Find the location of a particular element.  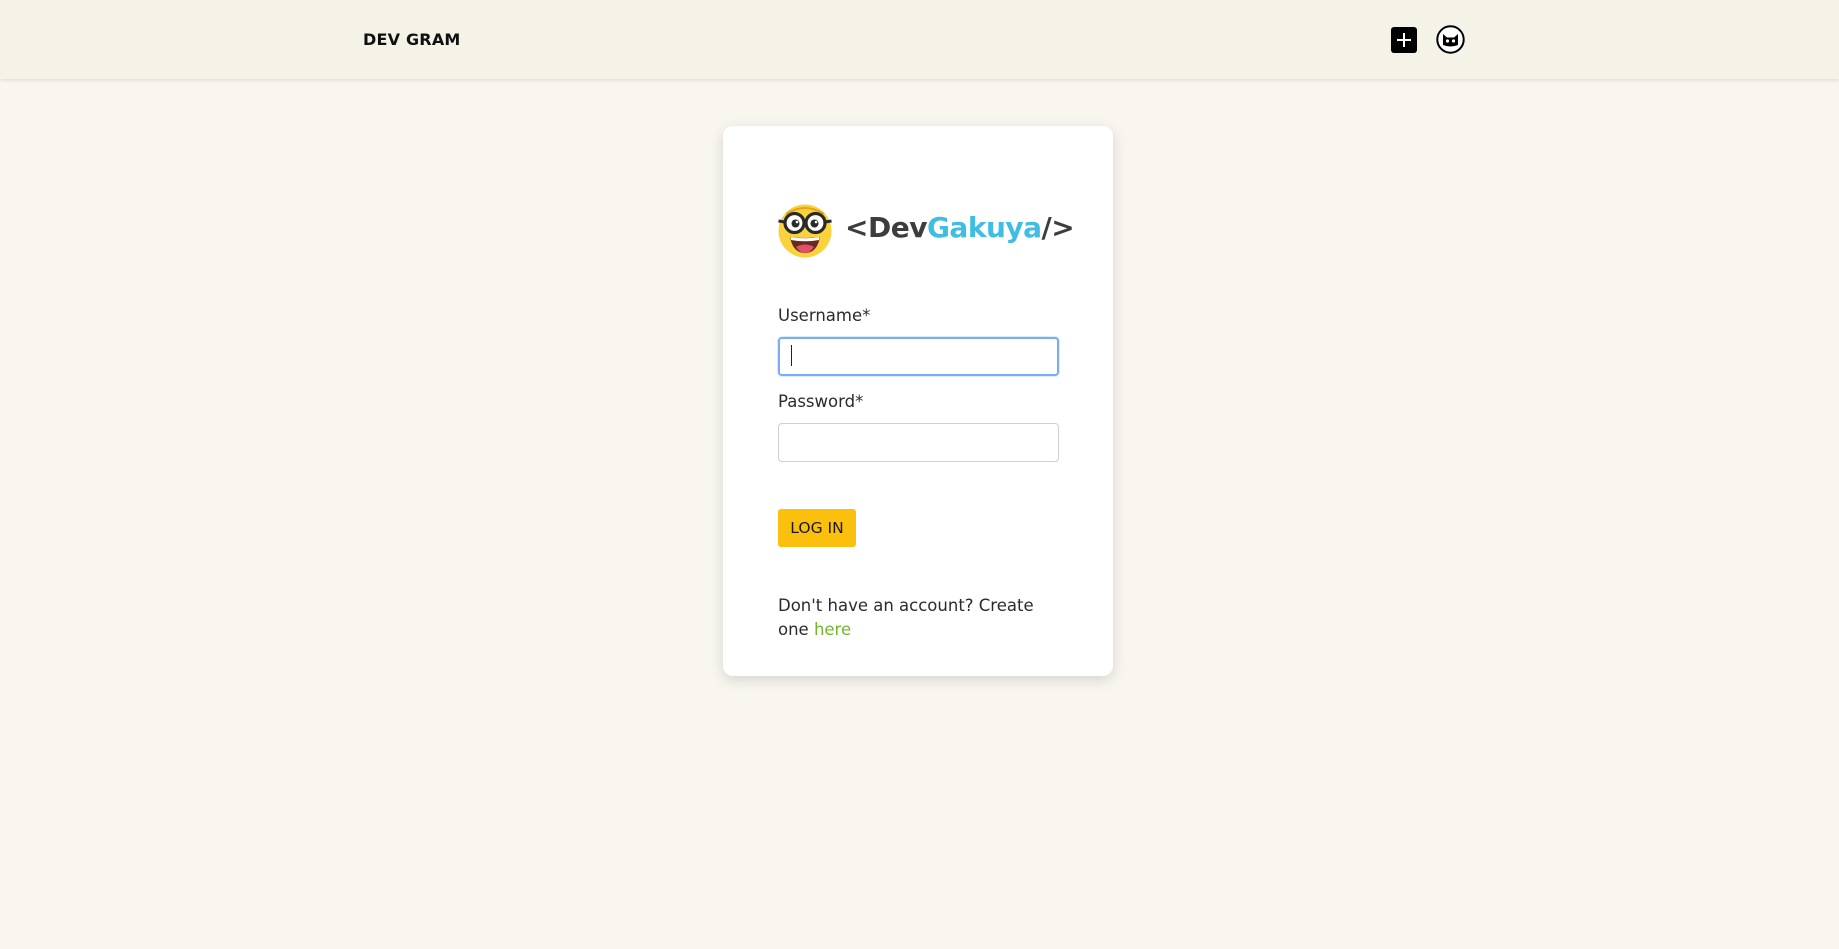

password-label: Password* is located at coordinates (821, 401).